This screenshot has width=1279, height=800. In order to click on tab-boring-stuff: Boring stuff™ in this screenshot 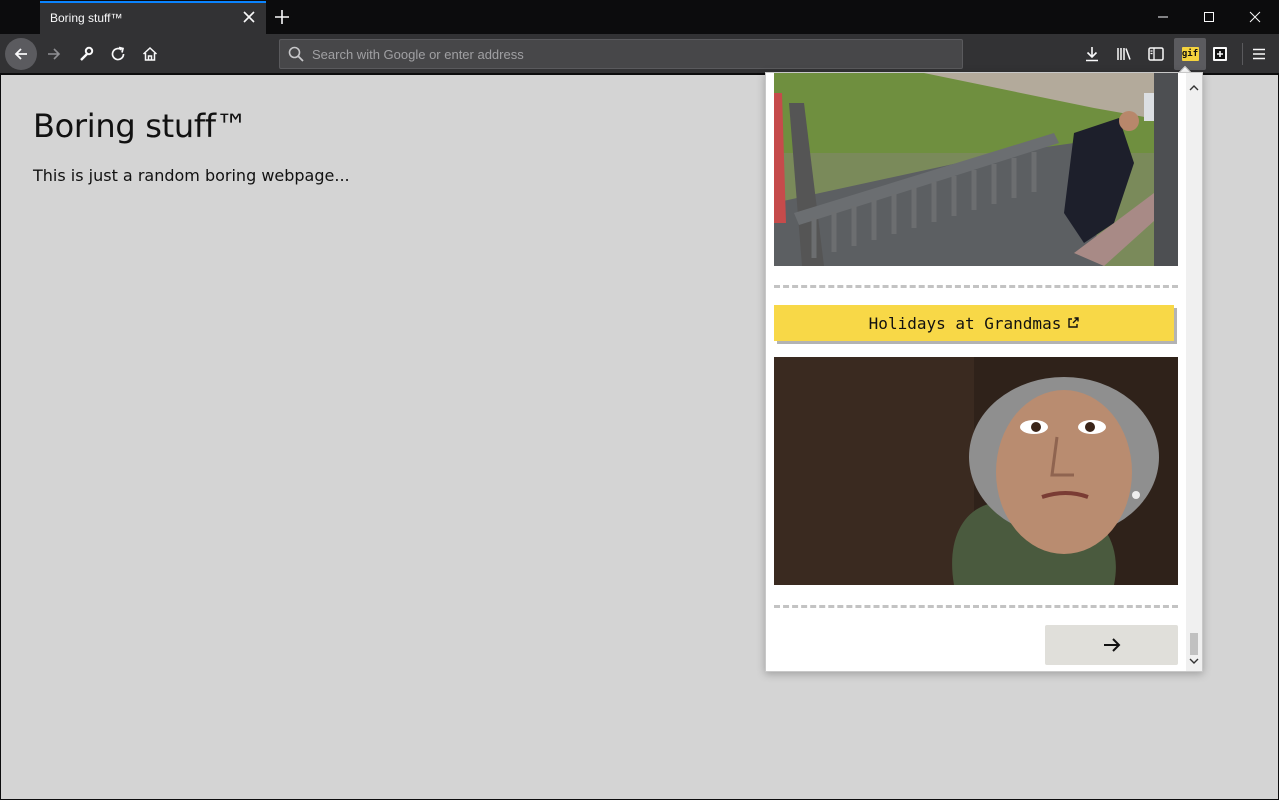, I will do `click(153, 17)`.